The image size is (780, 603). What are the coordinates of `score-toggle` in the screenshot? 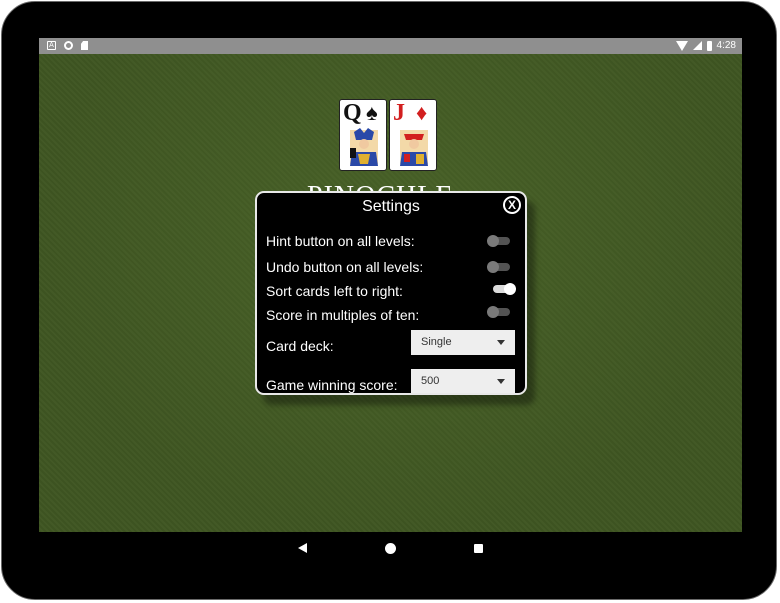 It's located at (499, 312).